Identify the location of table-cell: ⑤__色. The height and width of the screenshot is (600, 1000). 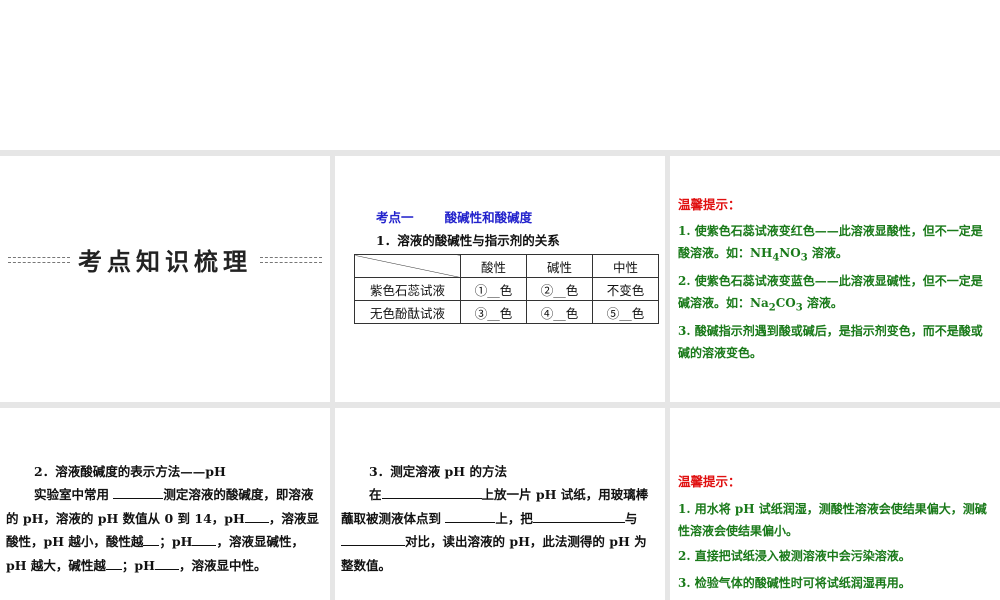
(625, 312).